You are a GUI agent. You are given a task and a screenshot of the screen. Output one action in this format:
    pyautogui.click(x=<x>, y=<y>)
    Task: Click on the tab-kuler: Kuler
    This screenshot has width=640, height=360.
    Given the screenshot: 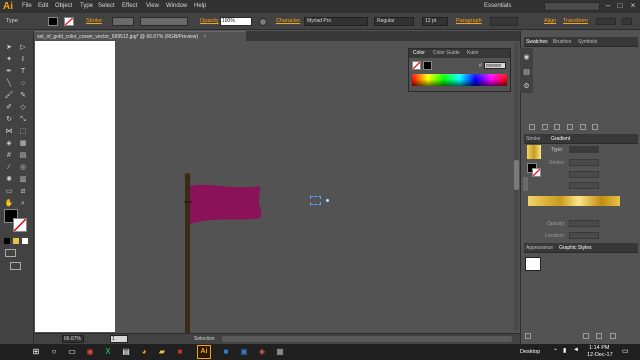 What is the action you would take?
    pyautogui.click(x=473, y=53)
    